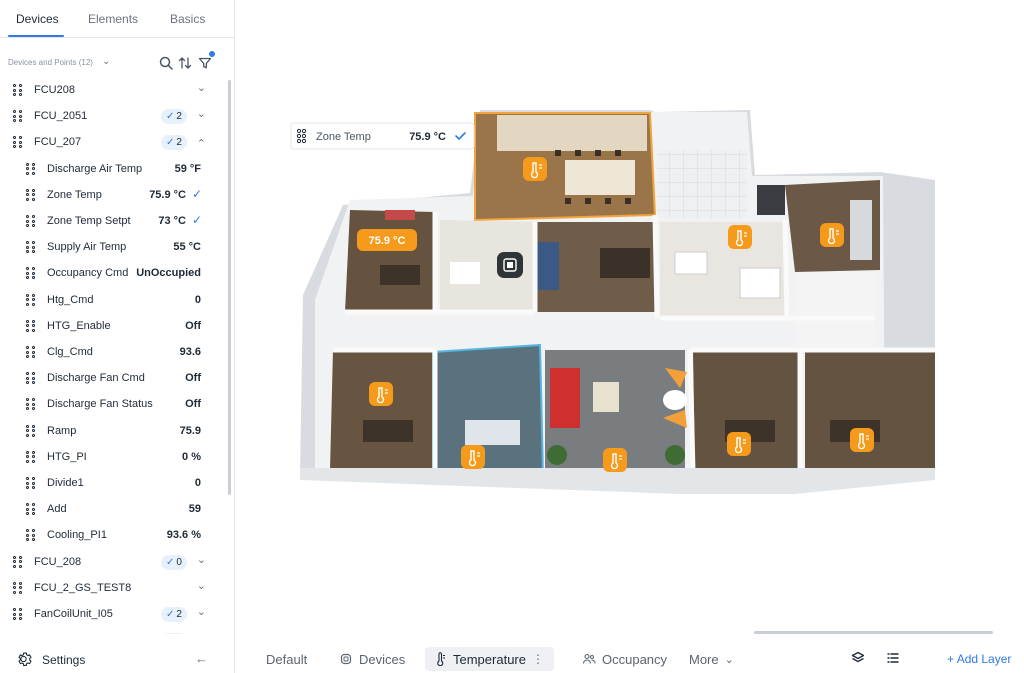  Describe the element at coordinates (510, 265) in the screenshot. I see `device-chip-marker` at that location.